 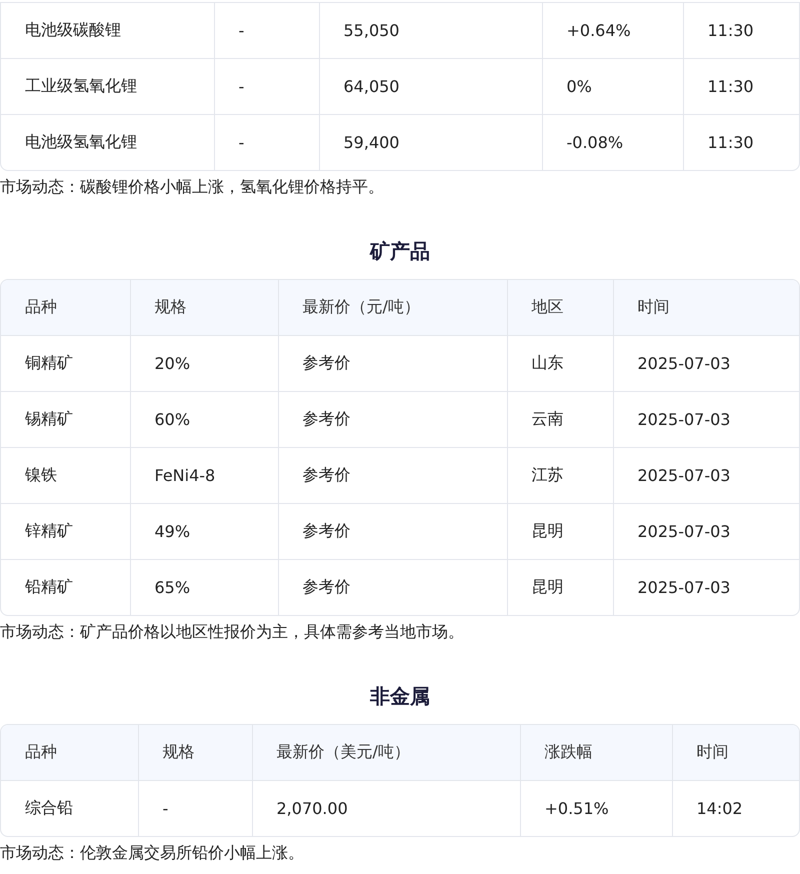 What do you see at coordinates (612, 30) in the screenshot?
I see `table-cell: +0.64%` at bounding box center [612, 30].